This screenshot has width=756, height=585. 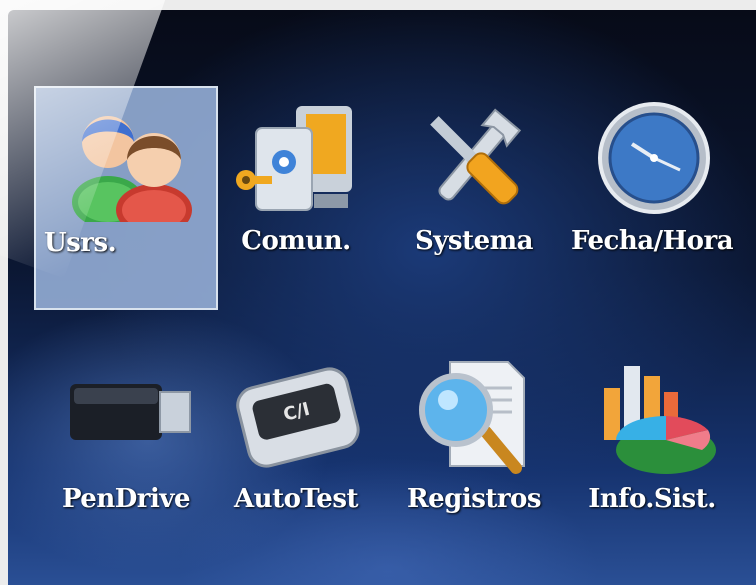 I want to click on menu-item-label: Fecha/Hora, so click(x=652, y=241).